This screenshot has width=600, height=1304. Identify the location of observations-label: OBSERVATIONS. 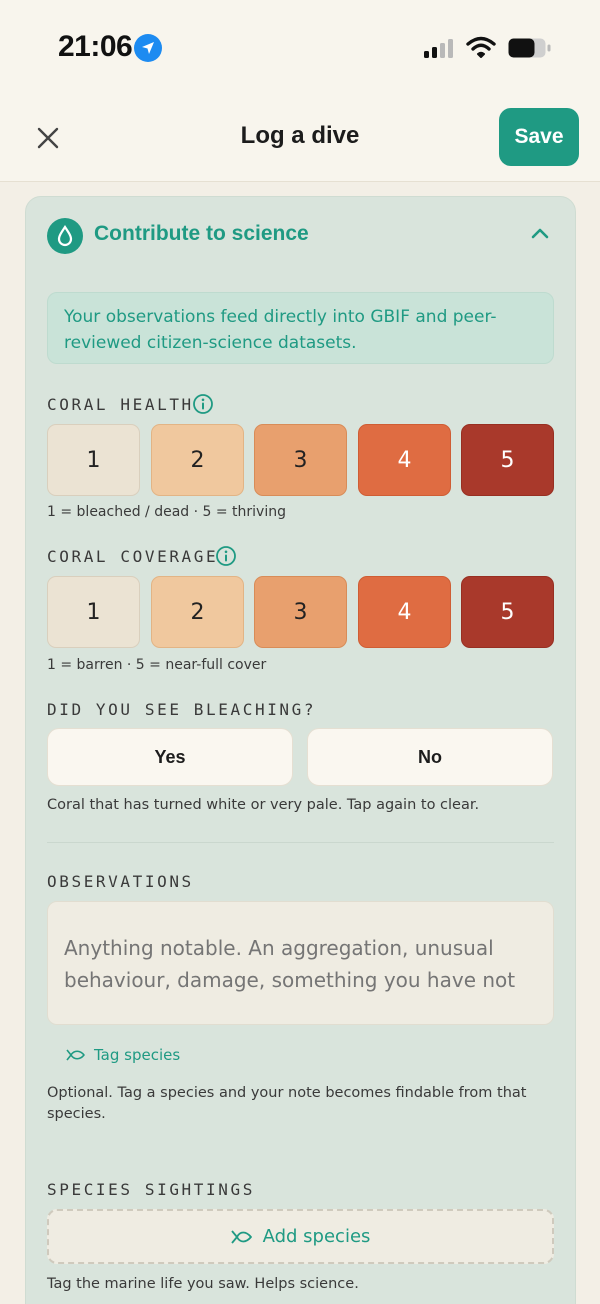
(120, 881).